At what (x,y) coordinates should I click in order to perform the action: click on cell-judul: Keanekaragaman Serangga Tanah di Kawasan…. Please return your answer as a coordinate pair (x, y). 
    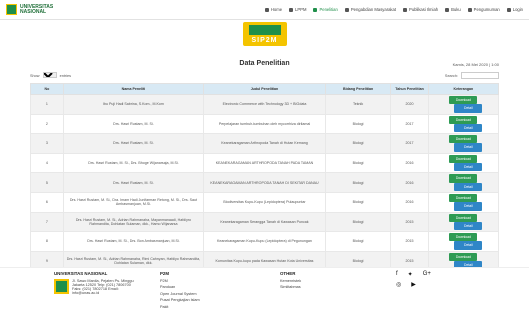
    Looking at the image, I should click on (264, 222).